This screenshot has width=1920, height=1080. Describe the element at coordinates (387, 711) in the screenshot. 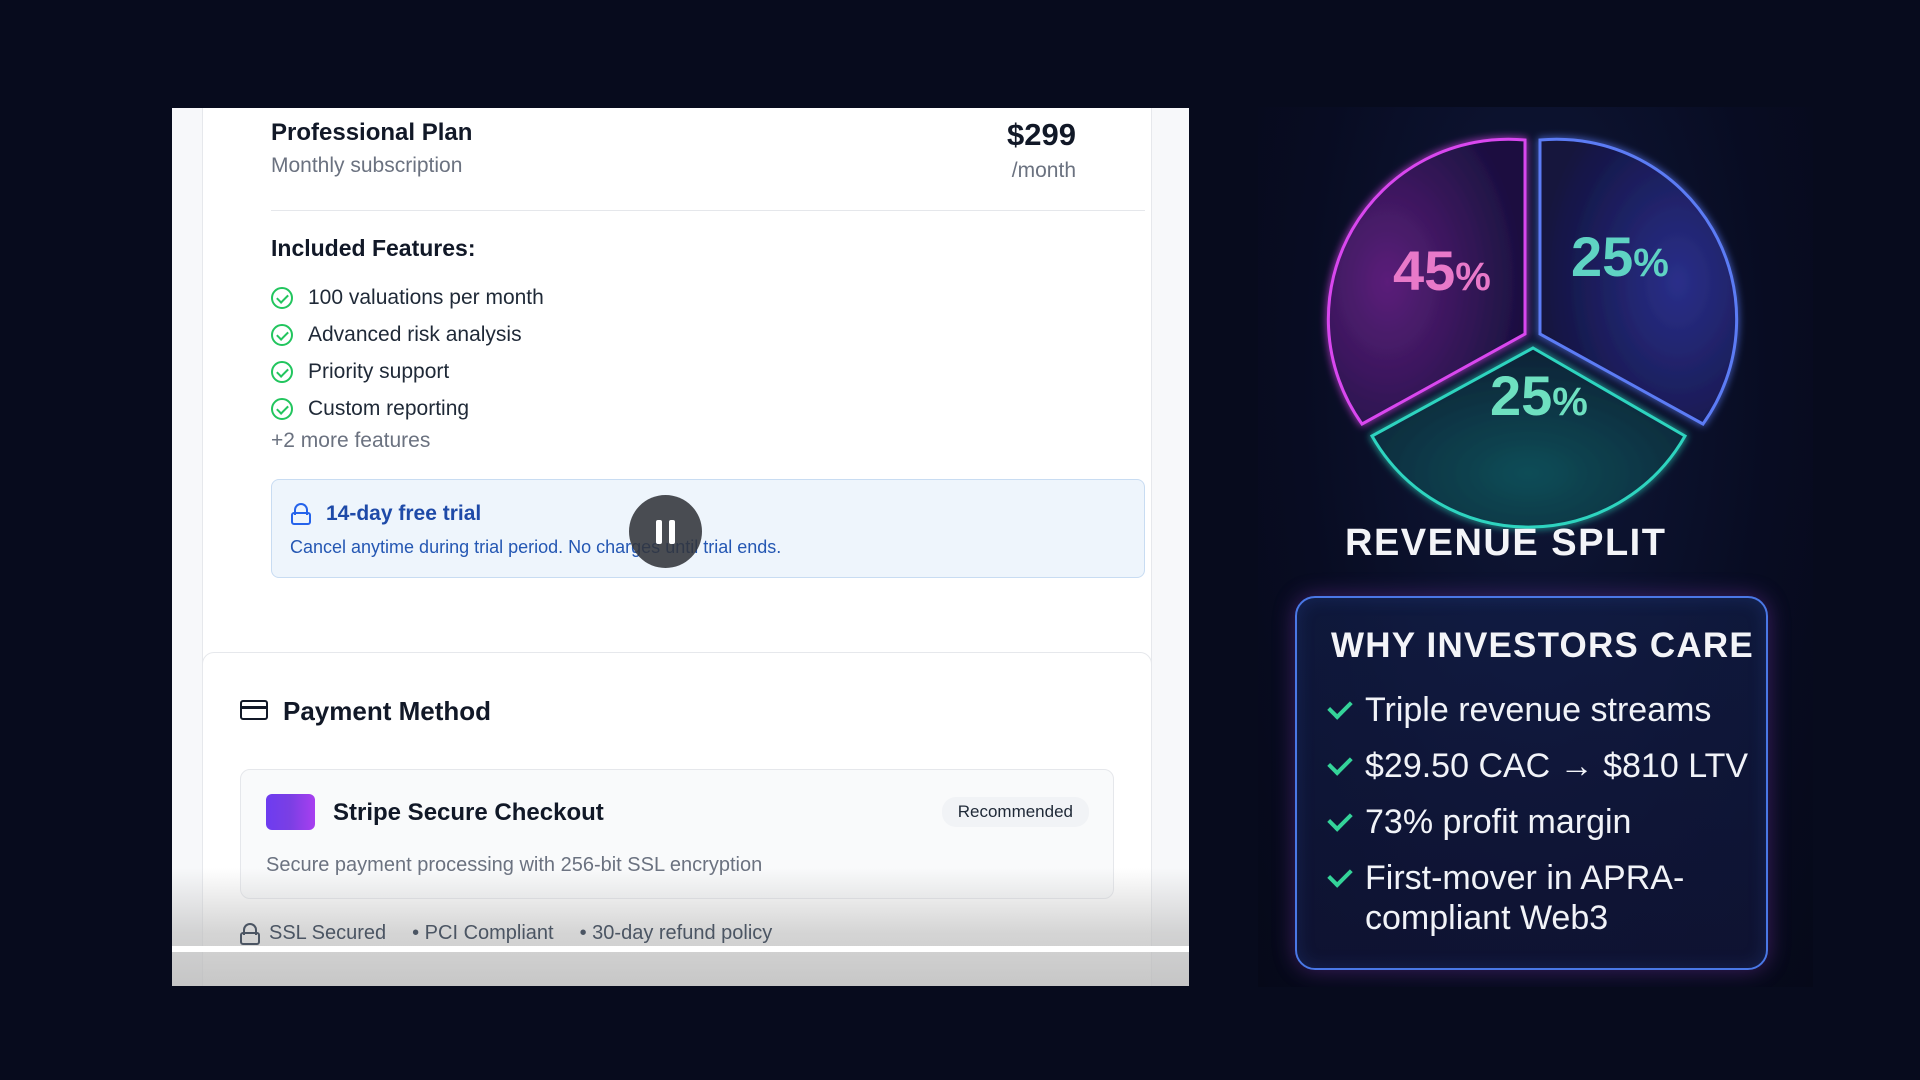

I see `payment-method-title: Payment Method` at that location.